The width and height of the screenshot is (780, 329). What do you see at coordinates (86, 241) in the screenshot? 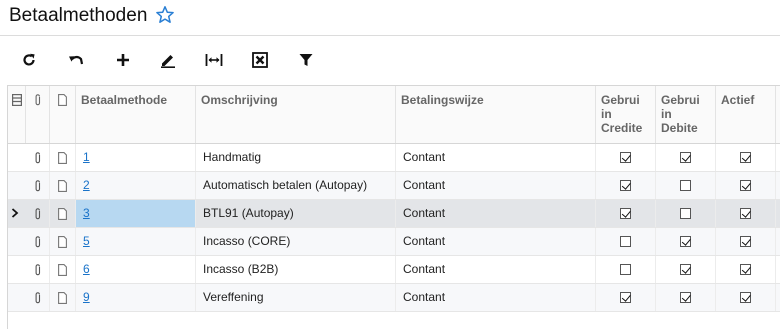
I see `betaalmethode-link: 5` at bounding box center [86, 241].